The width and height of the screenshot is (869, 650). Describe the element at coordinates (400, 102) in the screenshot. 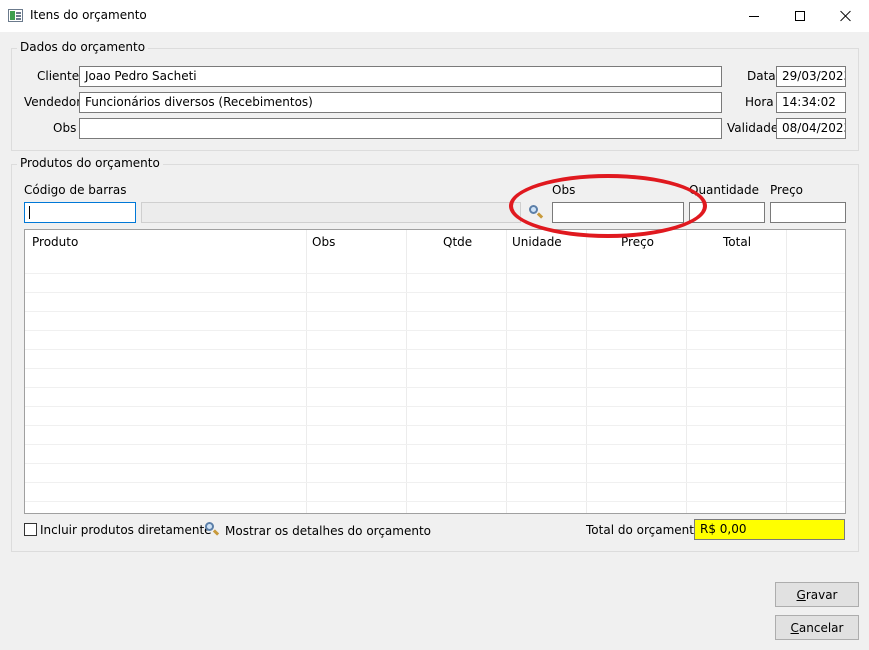

I see `vendedor-field: Funcionários diversos (Recebimentos)` at that location.